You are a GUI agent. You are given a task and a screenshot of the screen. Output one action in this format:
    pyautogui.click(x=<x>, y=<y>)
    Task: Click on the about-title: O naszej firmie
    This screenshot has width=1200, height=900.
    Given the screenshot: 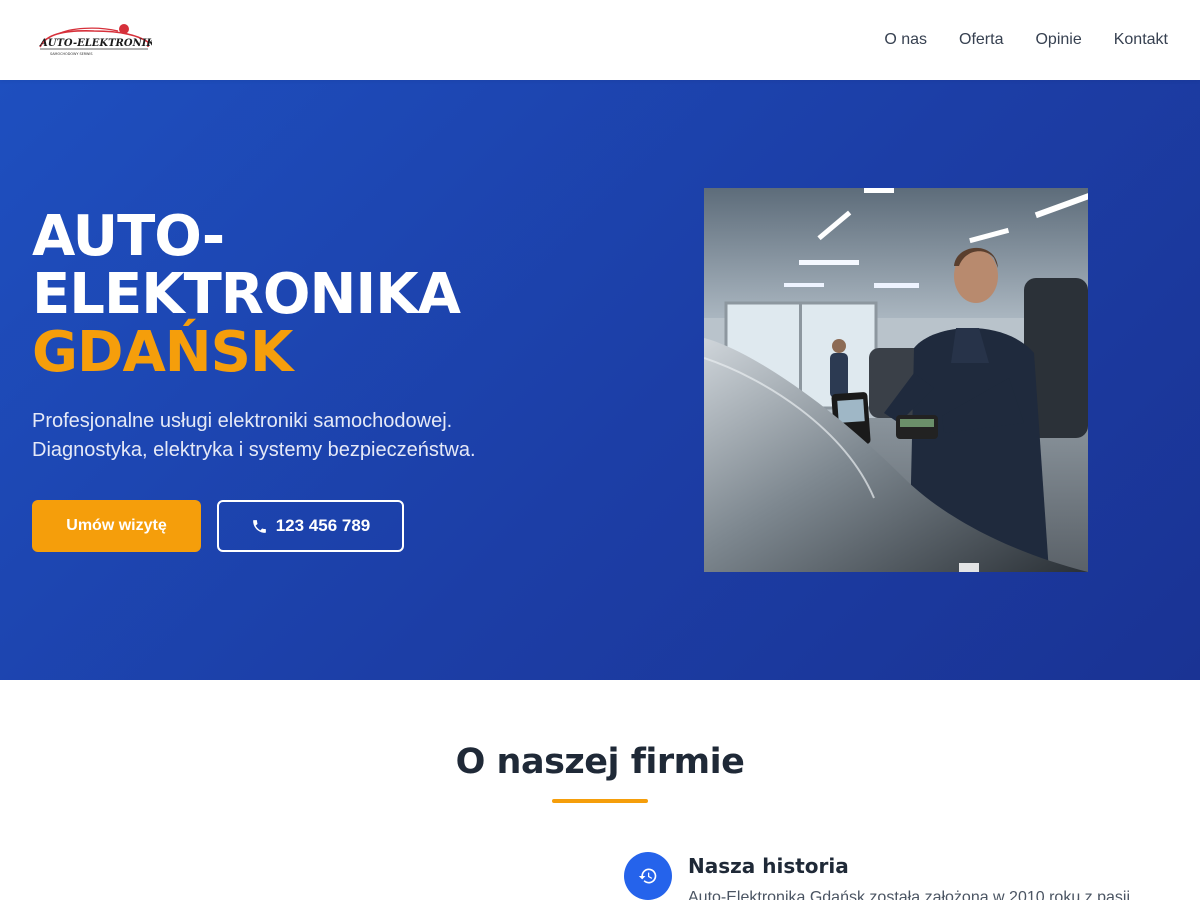 What is the action you would take?
    pyautogui.click(x=600, y=762)
    